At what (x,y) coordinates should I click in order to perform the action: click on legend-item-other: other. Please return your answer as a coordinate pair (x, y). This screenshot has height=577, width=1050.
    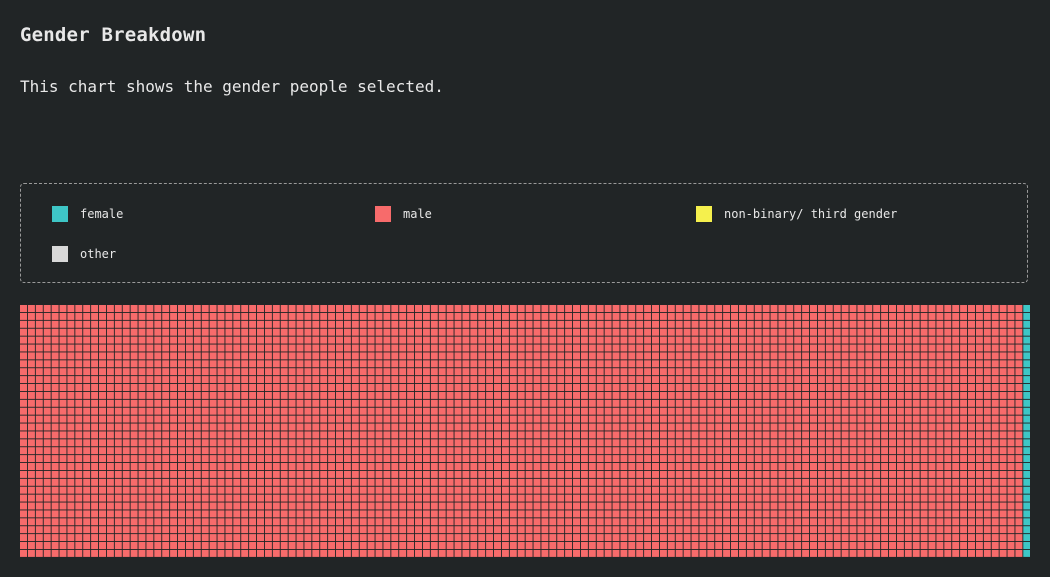
    Looking at the image, I should click on (84, 254).